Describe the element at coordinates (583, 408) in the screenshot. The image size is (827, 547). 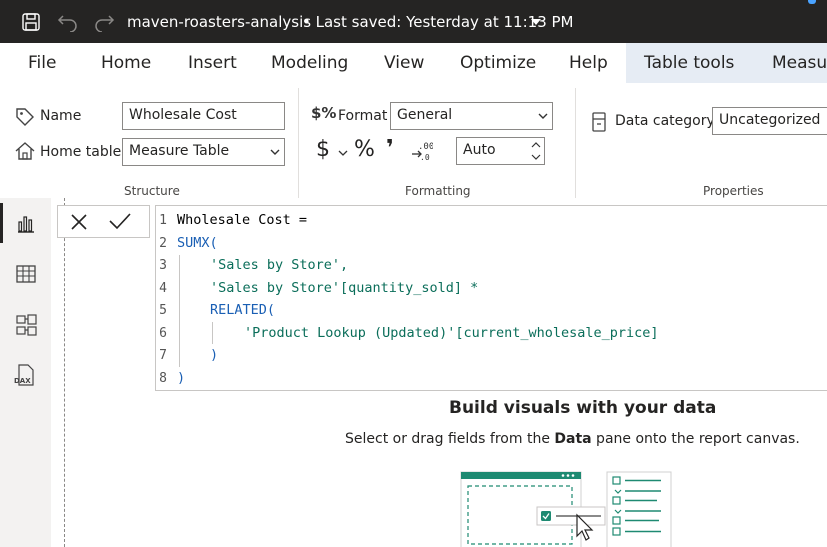
I see `empty-canvas-title: Build visuals with your data` at that location.